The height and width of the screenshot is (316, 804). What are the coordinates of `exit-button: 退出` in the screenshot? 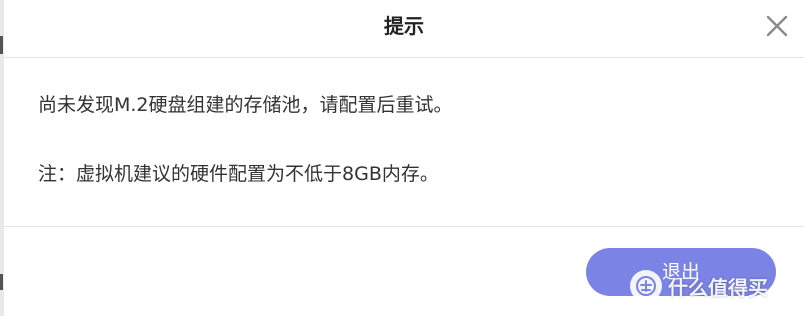 It's located at (681, 272).